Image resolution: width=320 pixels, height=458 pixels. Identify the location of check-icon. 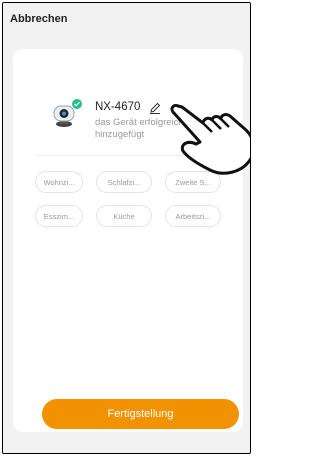
(77, 104).